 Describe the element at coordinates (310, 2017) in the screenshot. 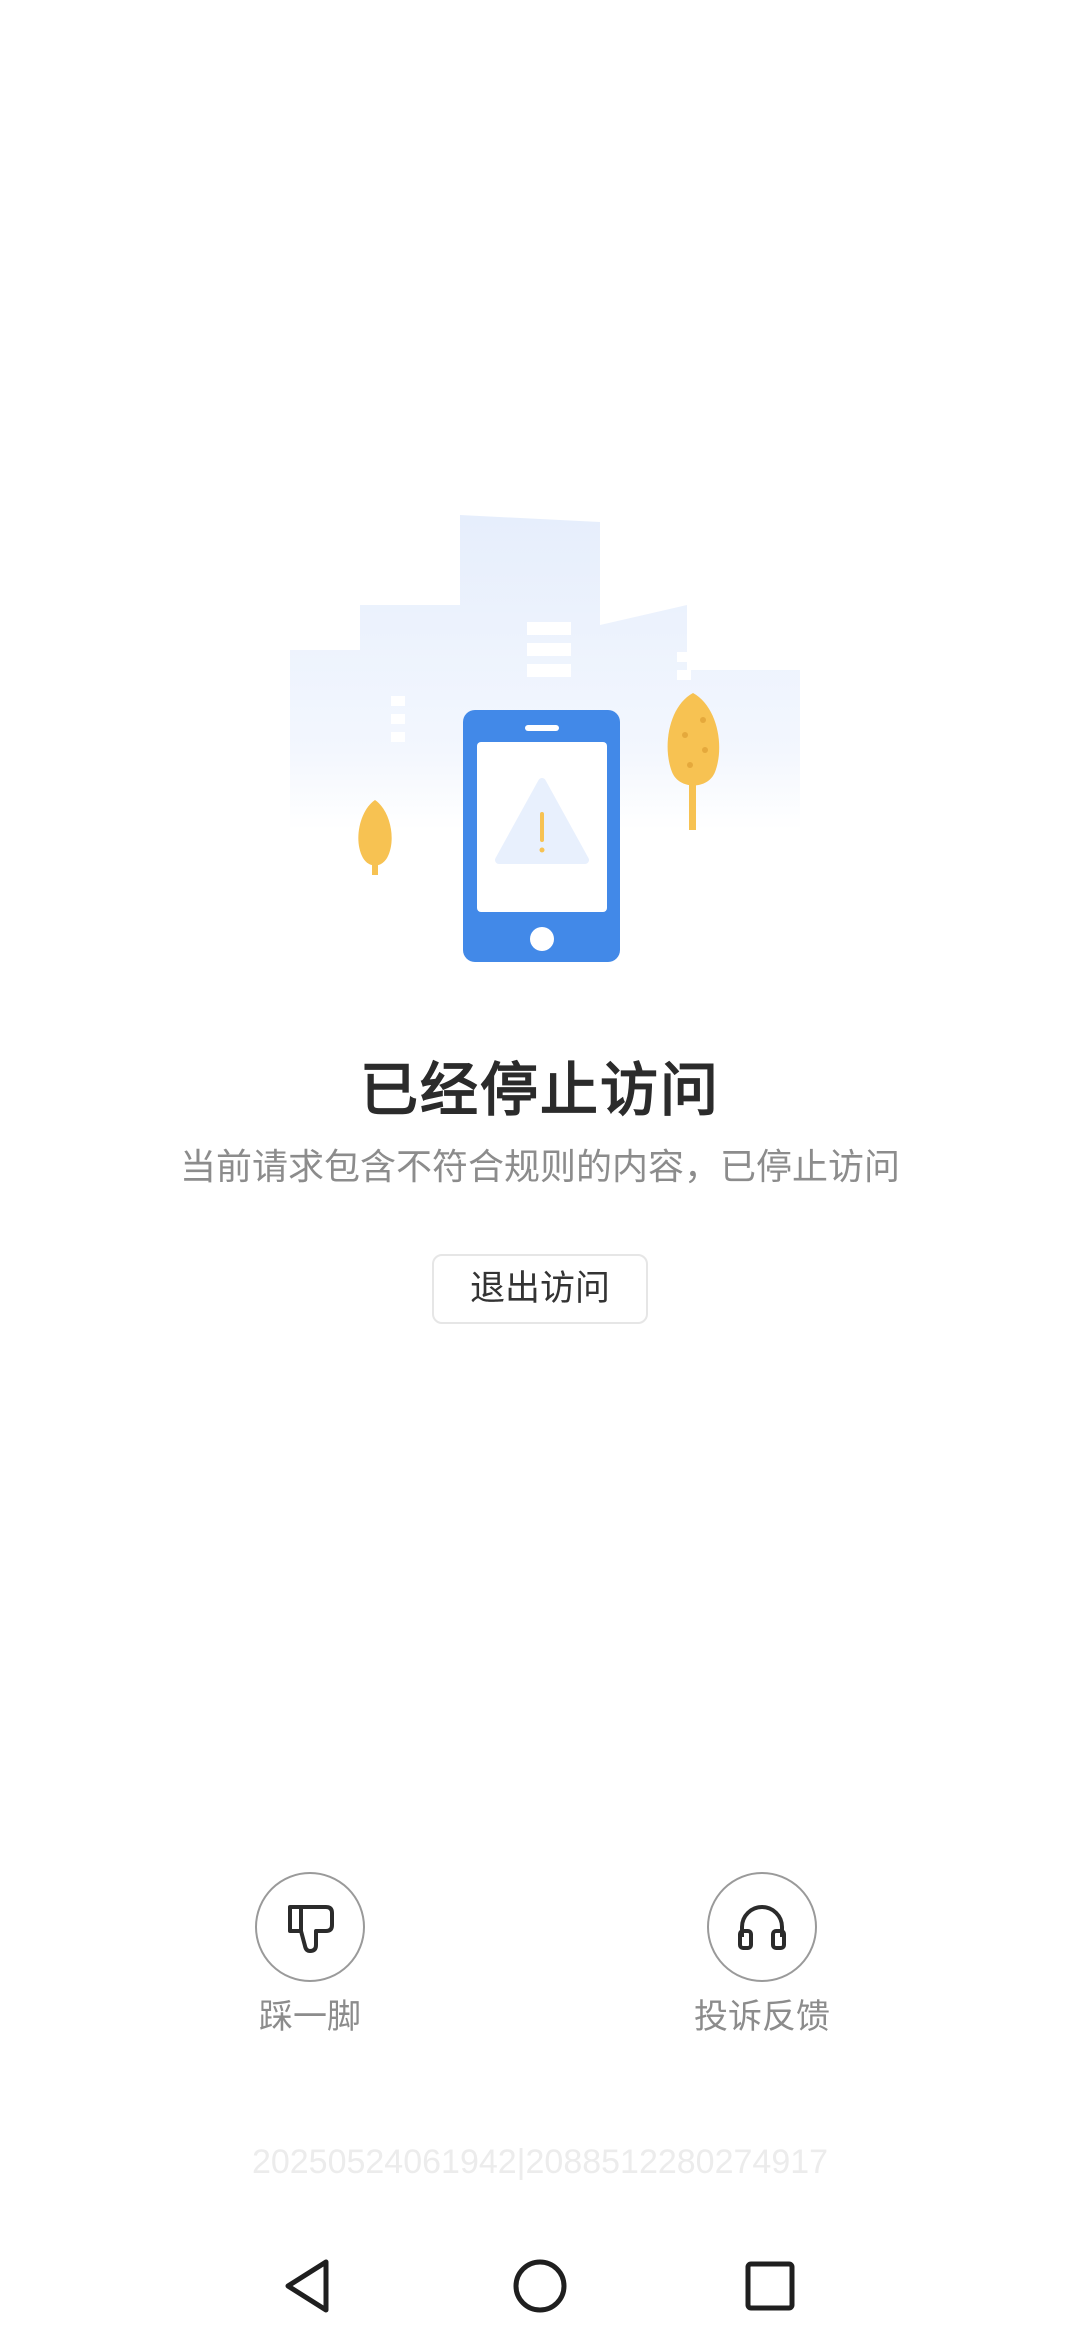

I see `dislike-label: 踩一脚` at that location.